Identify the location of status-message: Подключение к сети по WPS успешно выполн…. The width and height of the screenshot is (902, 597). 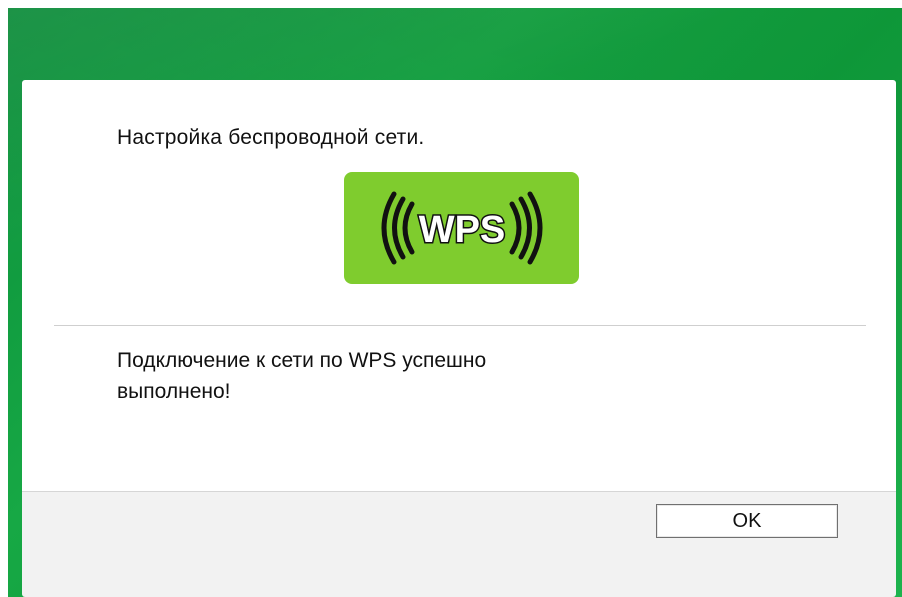
(397, 376).